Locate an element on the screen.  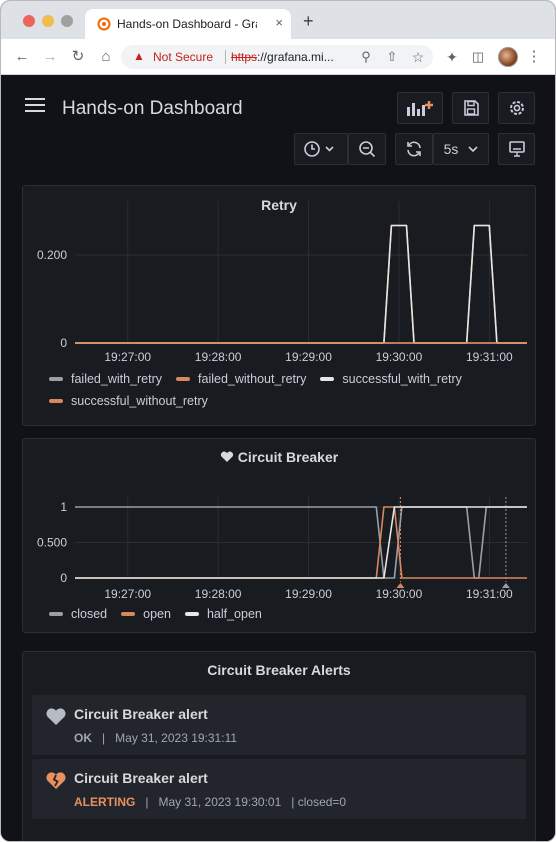
zoom-out-button is located at coordinates (367, 149).